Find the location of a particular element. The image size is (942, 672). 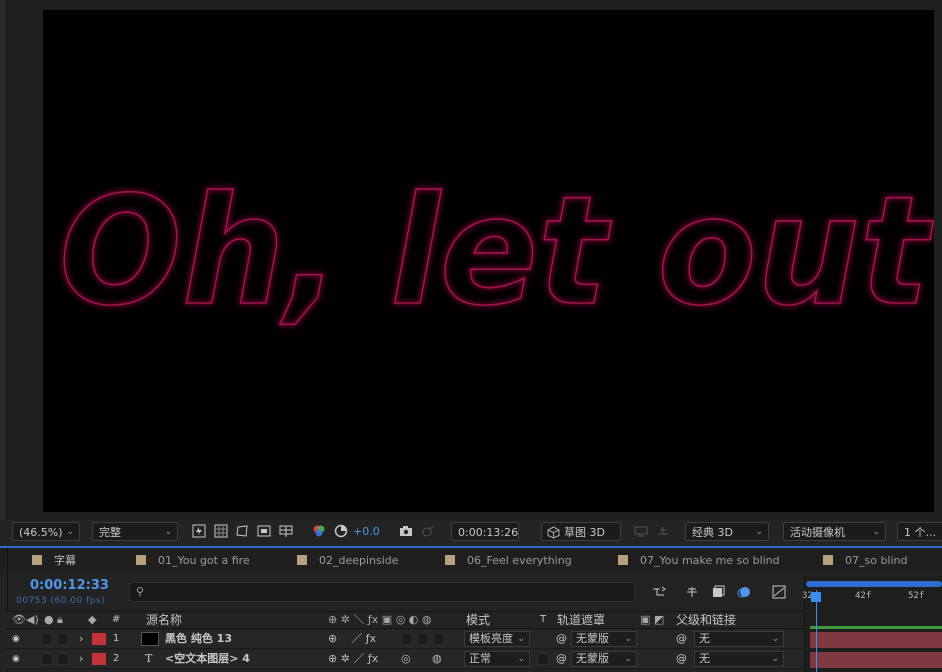

3d-layer-switch-icon: ◍ is located at coordinates (437, 659).